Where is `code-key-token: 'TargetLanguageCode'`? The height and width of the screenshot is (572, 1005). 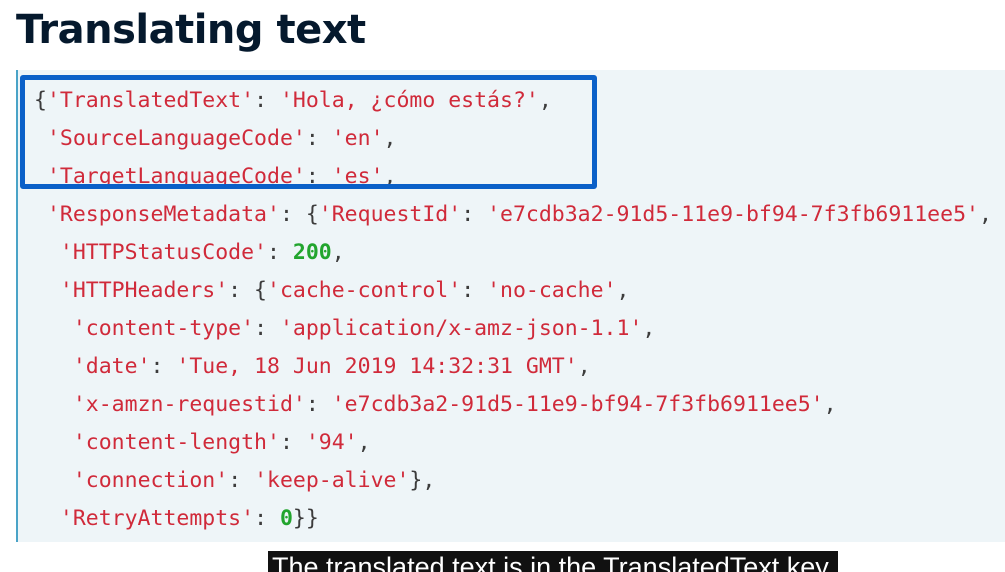
code-key-token: 'TargetLanguageCode' is located at coordinates (176, 176).